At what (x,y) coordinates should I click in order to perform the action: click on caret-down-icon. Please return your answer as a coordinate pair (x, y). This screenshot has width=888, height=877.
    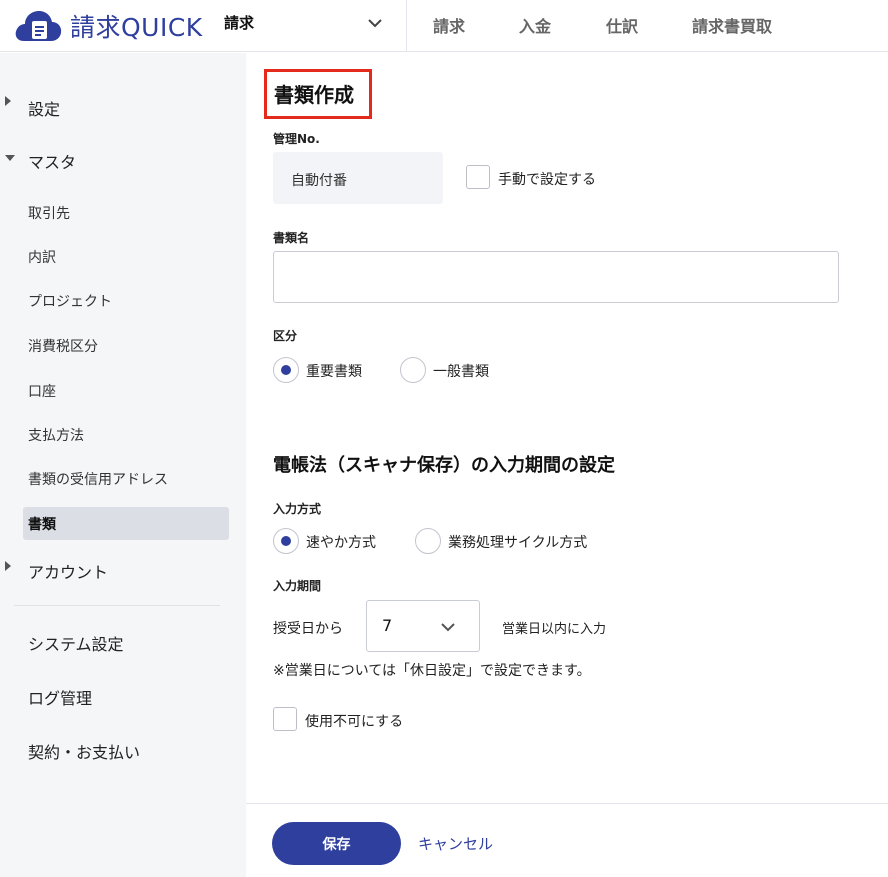
    Looking at the image, I should click on (10, 158).